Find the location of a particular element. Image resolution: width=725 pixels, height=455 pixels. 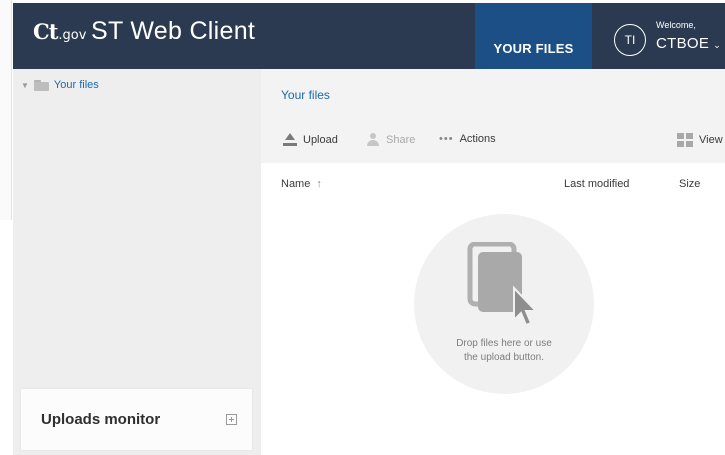

sidebar-item-your-files: ▼ Your files is located at coordinates (60, 85).